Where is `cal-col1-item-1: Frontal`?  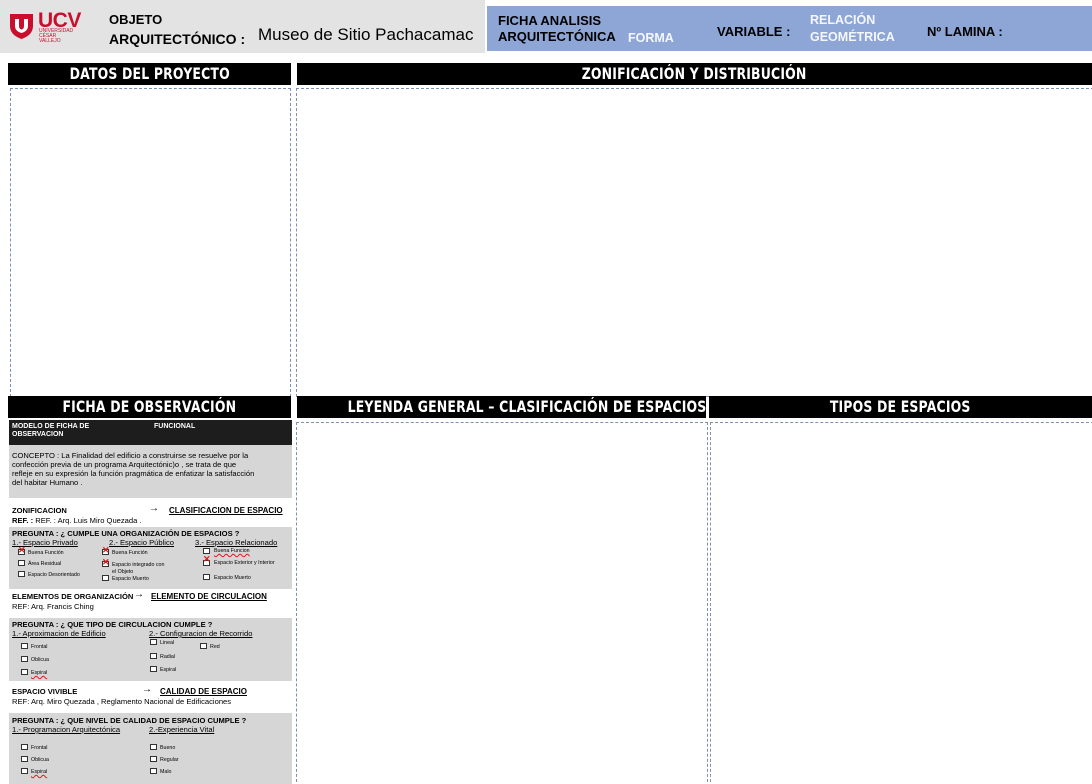
cal-col1-item-1: Frontal is located at coordinates (39, 748).